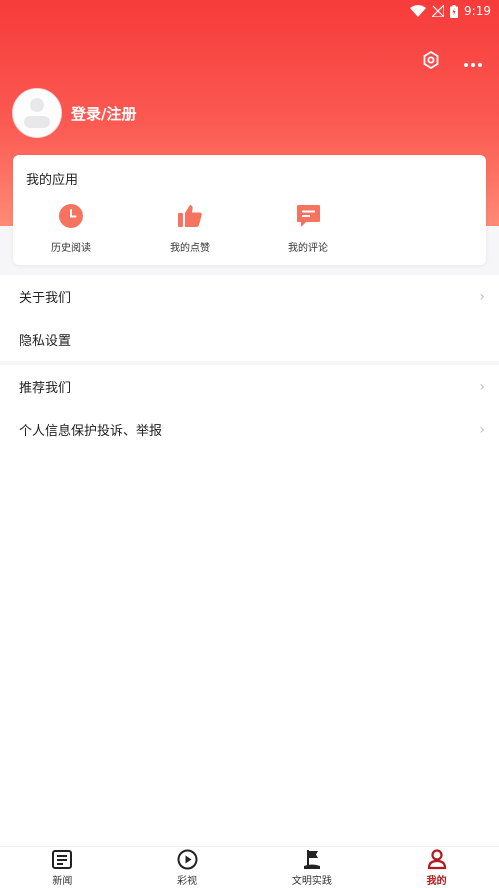  I want to click on menu-item-personal-info-complaint: 个人信息保护投诉、举报 ›, so click(249, 429).